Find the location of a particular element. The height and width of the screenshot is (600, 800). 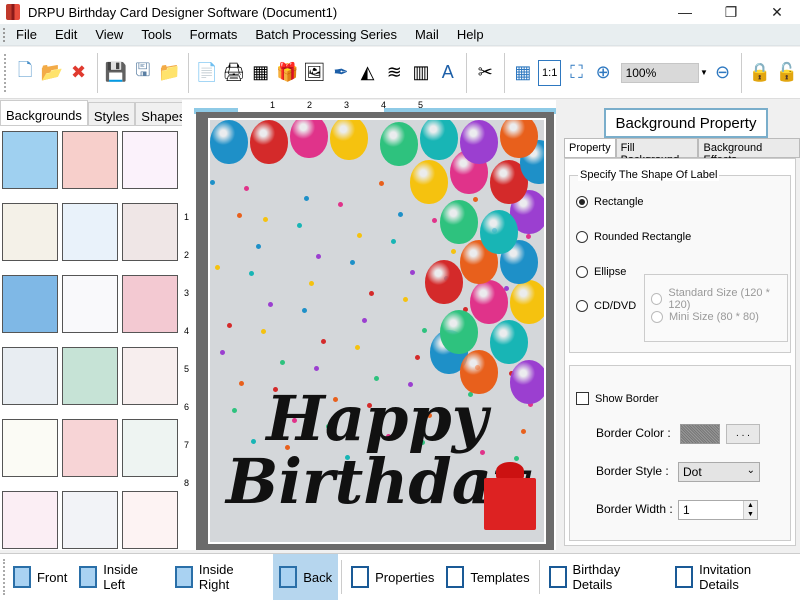

page-button-label: Birthday Details is located at coordinates (596, 577).